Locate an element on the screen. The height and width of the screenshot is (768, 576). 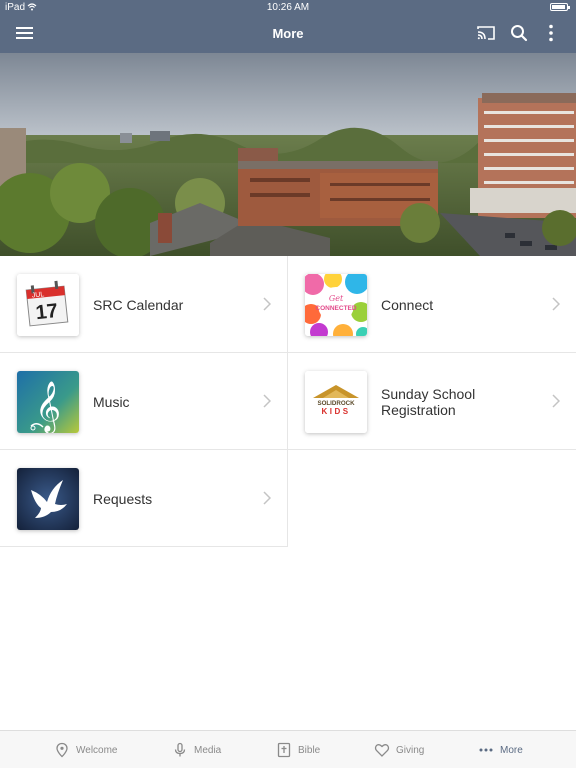
map-pin-icon is located at coordinates (62, 750).